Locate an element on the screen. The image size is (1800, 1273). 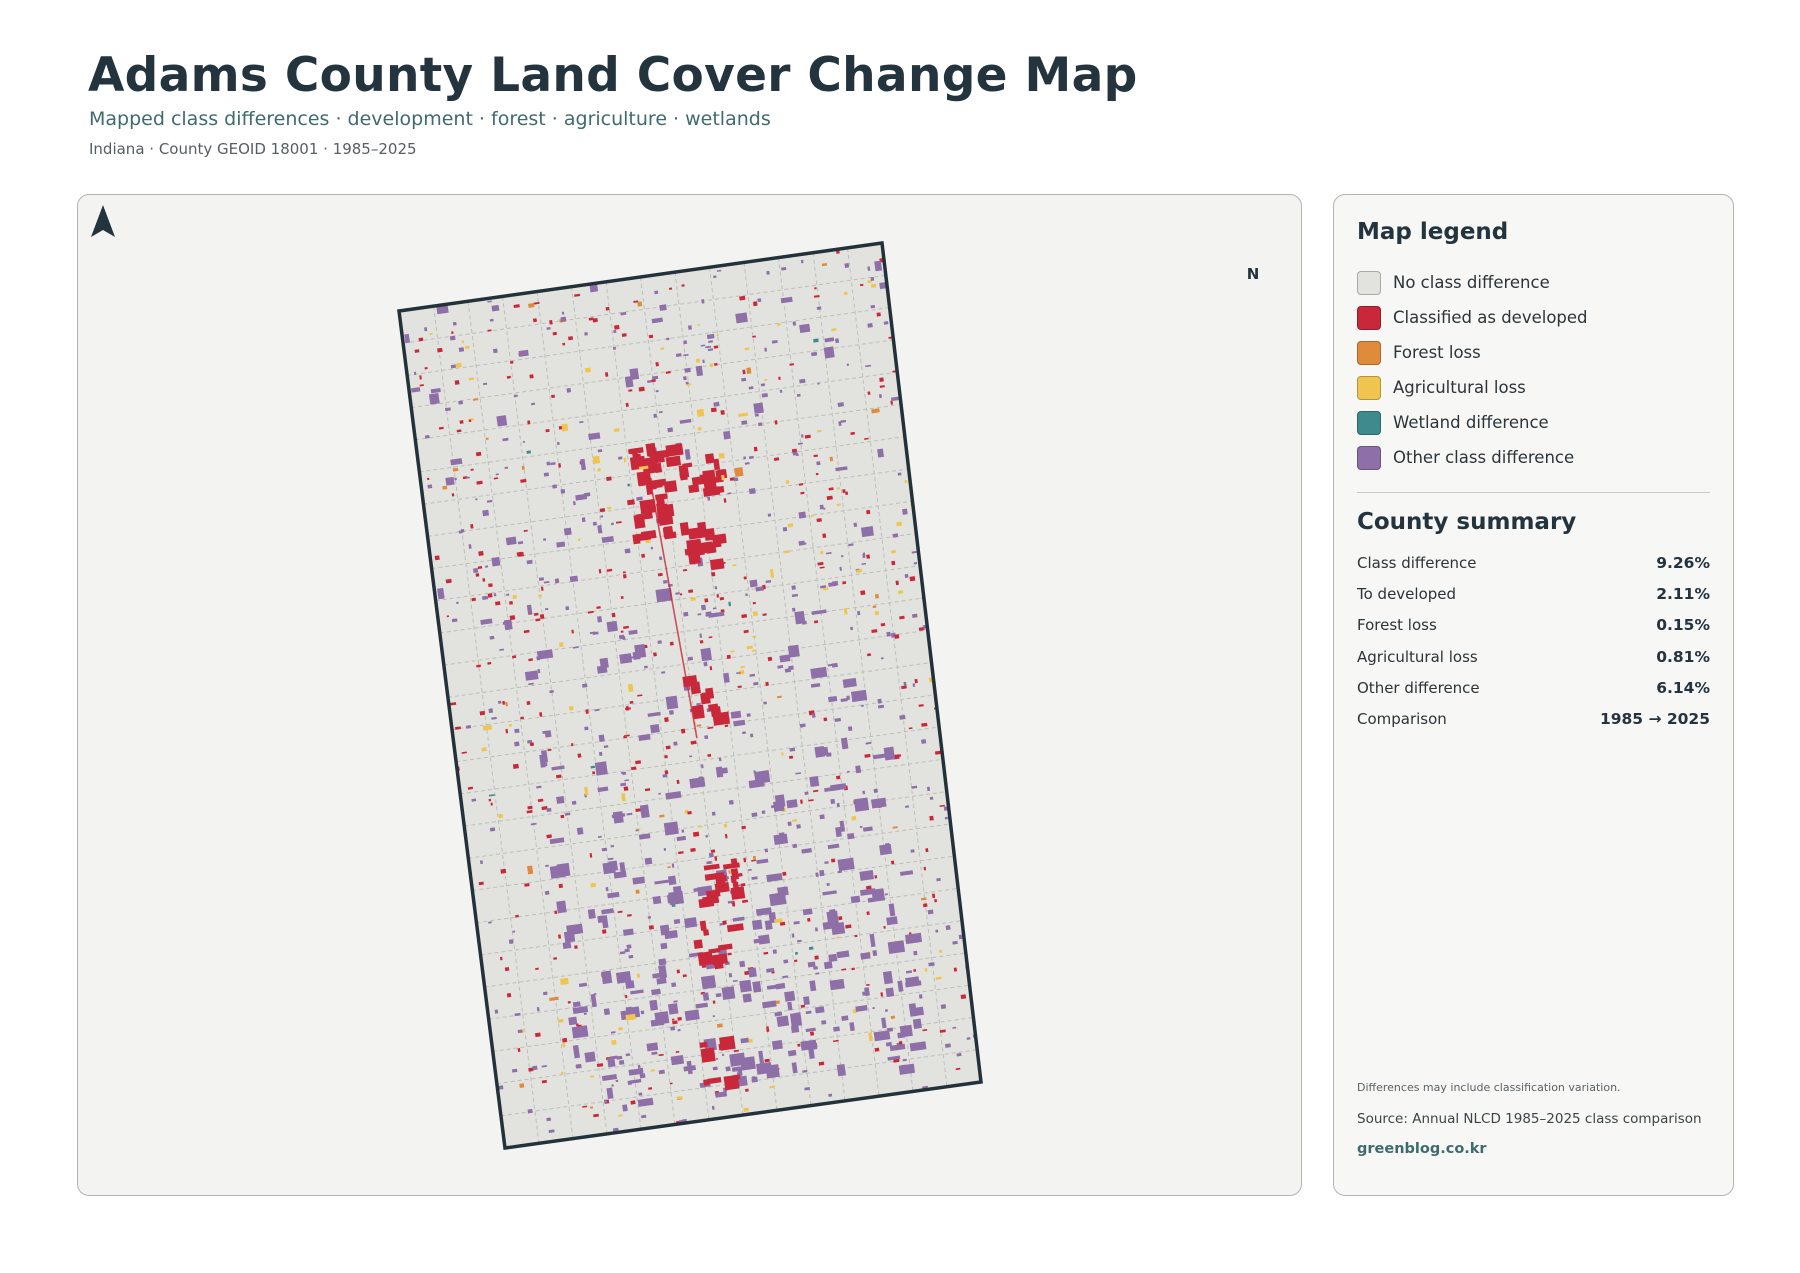
summary-row-class-difference: Class difference 9.26% is located at coordinates (1533, 562).